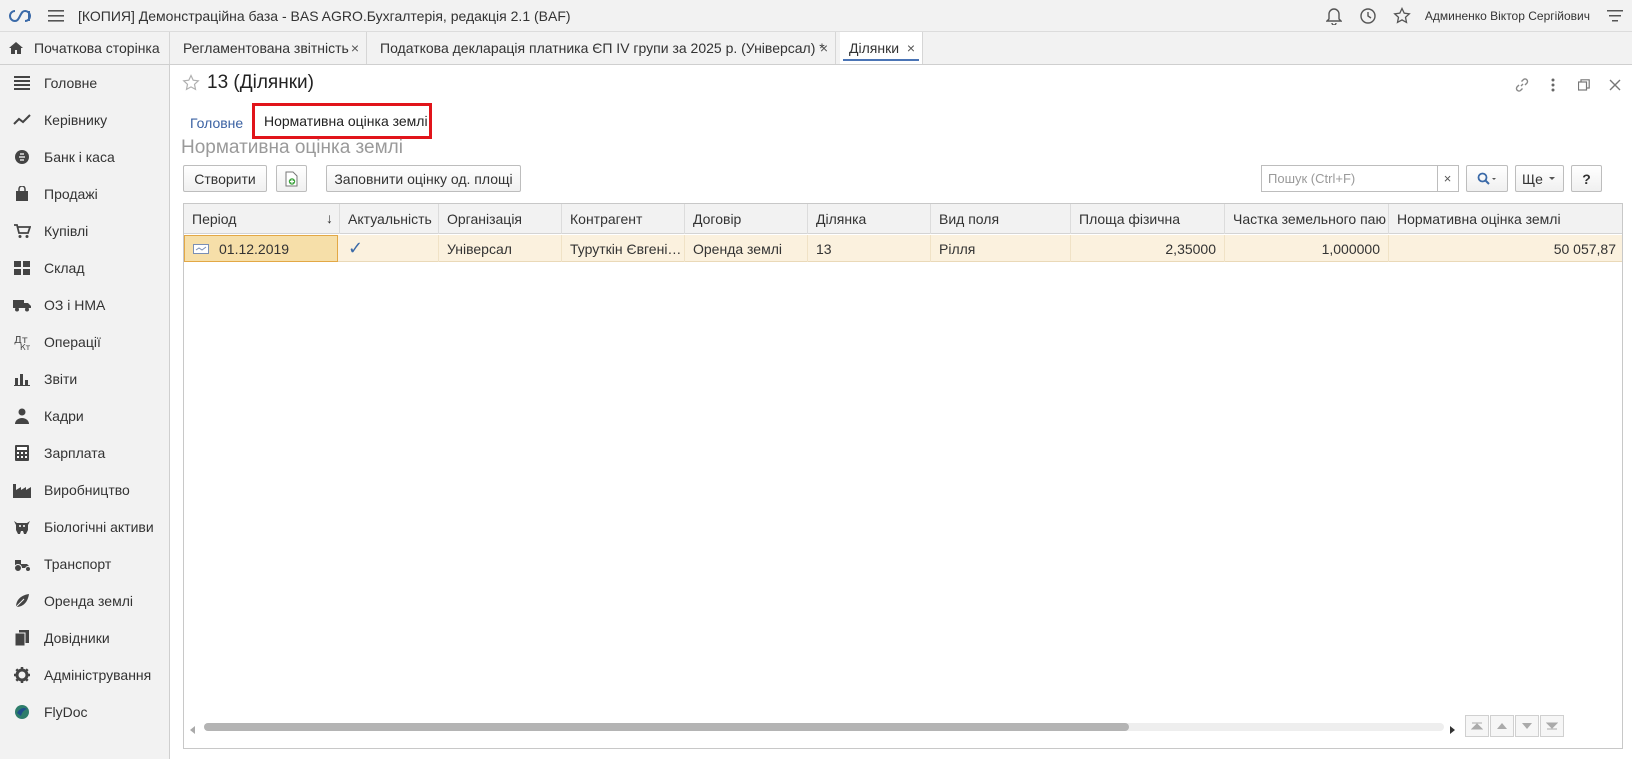 This screenshot has width=1632, height=759. I want to click on sidebar-item-label: Купівлі, so click(66, 231).